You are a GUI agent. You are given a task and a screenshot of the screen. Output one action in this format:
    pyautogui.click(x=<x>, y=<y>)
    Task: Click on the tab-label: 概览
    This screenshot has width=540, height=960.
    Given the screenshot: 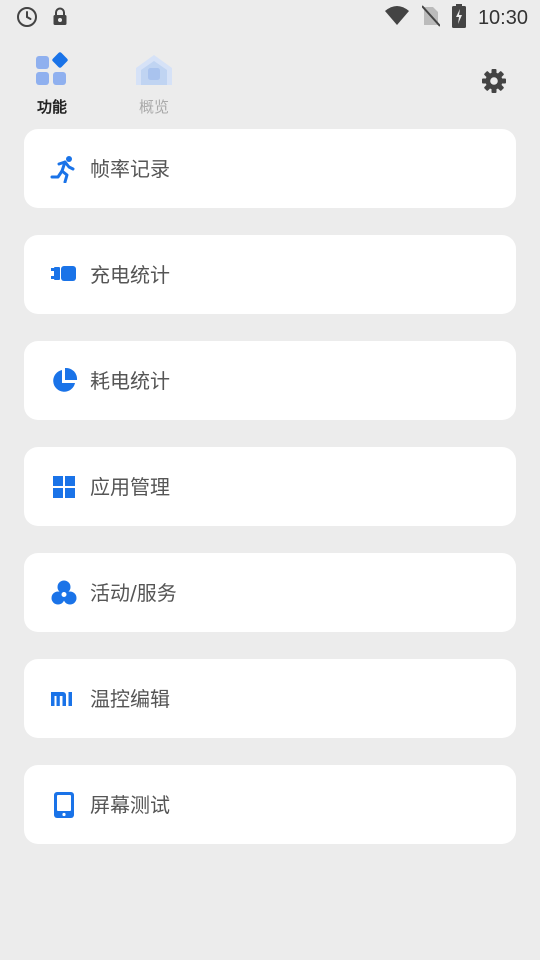 What is the action you would take?
    pyautogui.click(x=153, y=107)
    